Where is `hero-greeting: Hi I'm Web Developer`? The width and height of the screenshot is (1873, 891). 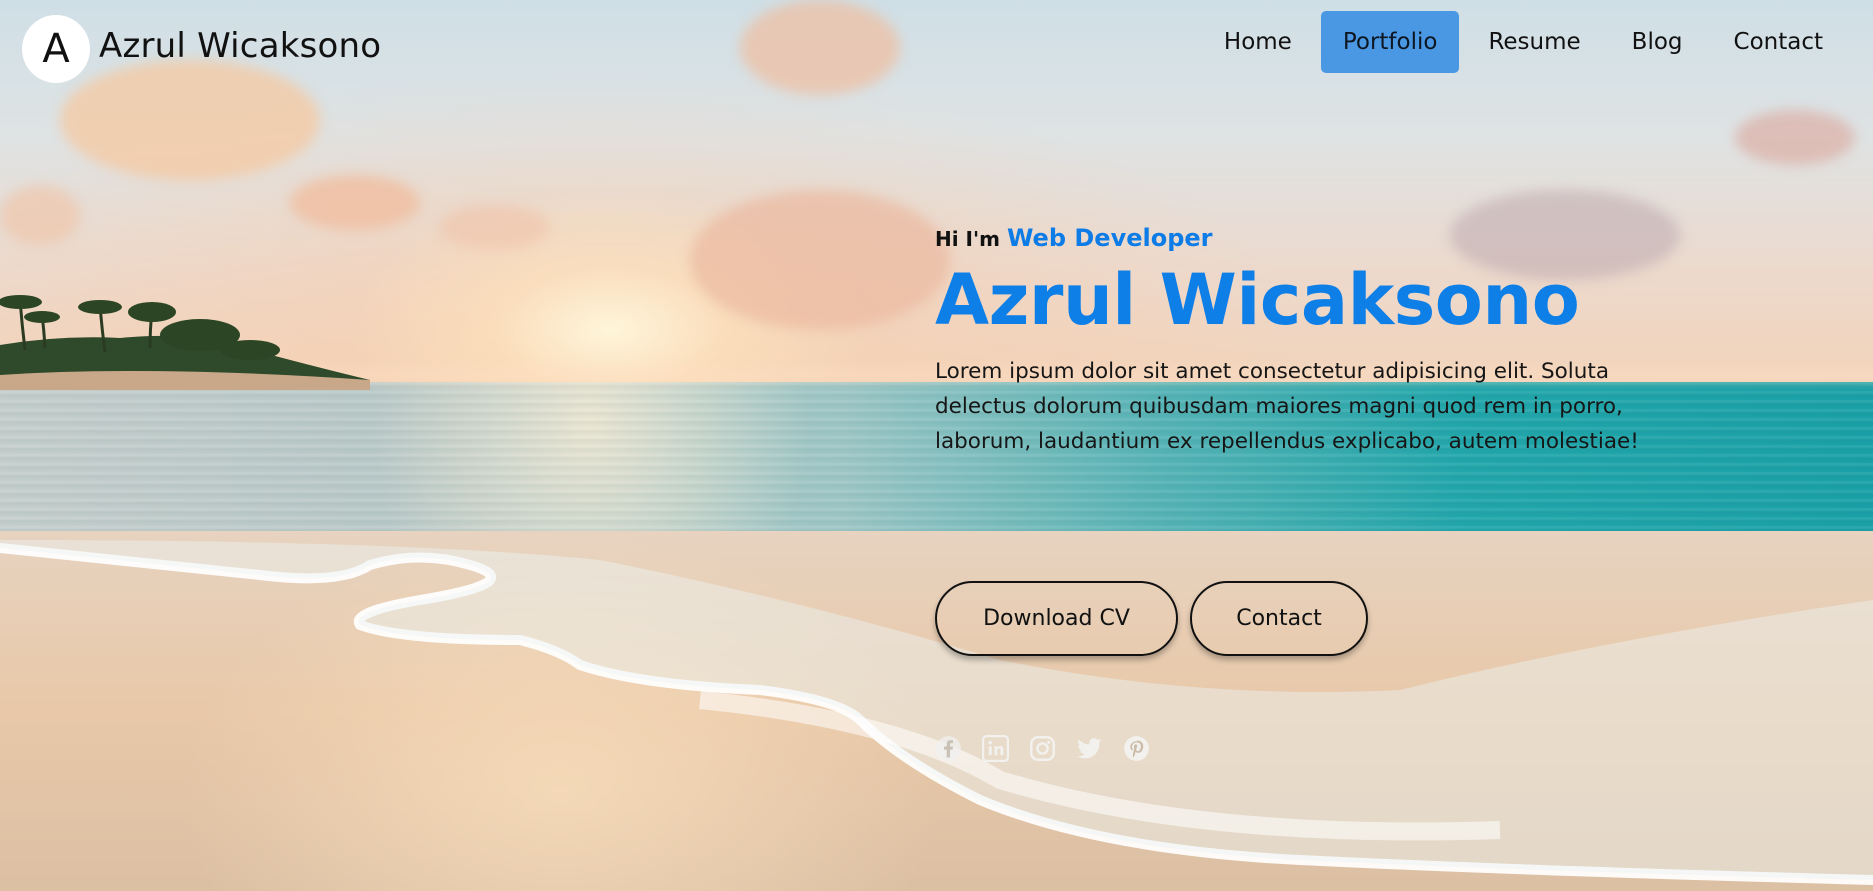 hero-greeting: Hi I'm Web Developer is located at coordinates (1315, 238).